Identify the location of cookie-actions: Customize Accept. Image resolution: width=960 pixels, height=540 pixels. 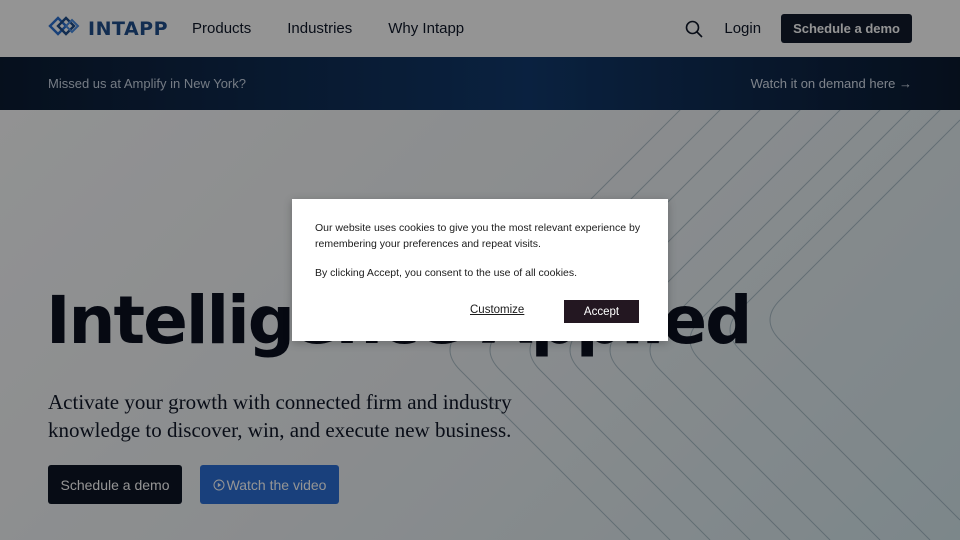
(480, 311).